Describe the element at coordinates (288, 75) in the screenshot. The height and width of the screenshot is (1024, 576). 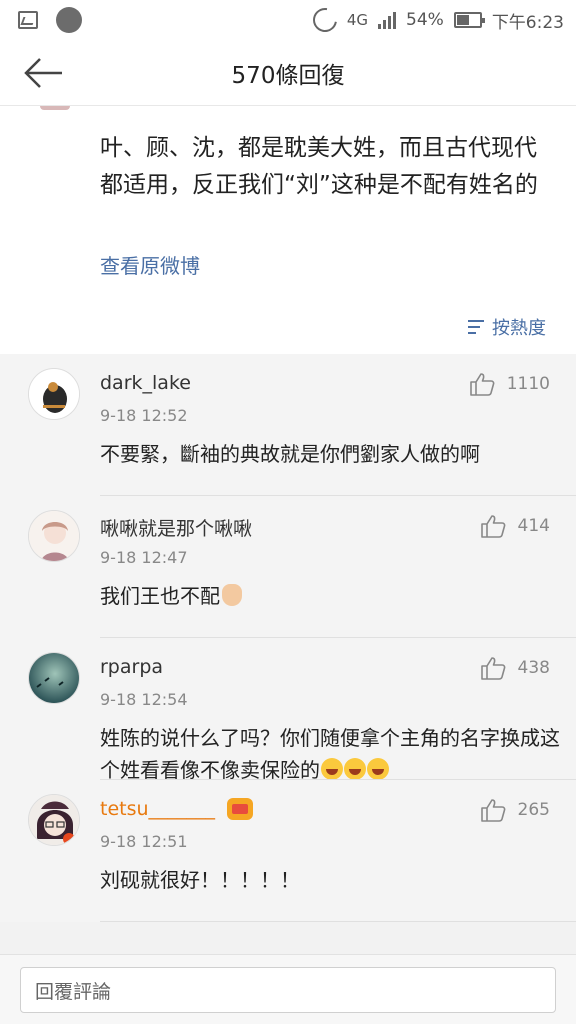
I see `page-title: 570條回復` at that location.